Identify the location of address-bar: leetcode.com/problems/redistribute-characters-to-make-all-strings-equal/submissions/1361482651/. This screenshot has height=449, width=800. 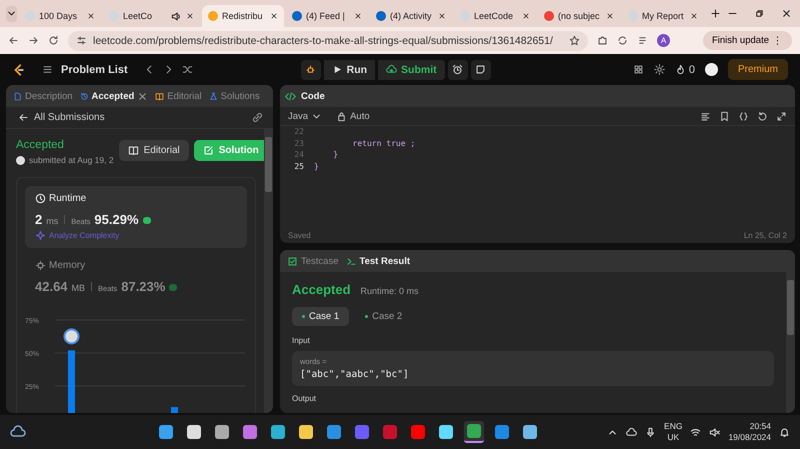
(328, 40).